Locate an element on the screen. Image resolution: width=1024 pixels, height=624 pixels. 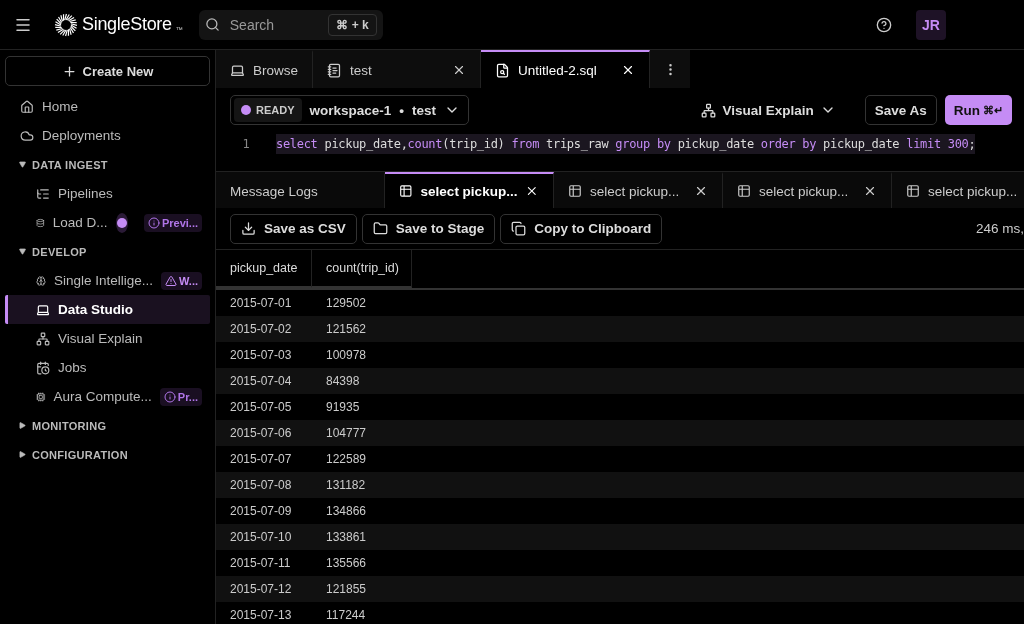
search-field: Search ⌘ + k is located at coordinates (290, 24).